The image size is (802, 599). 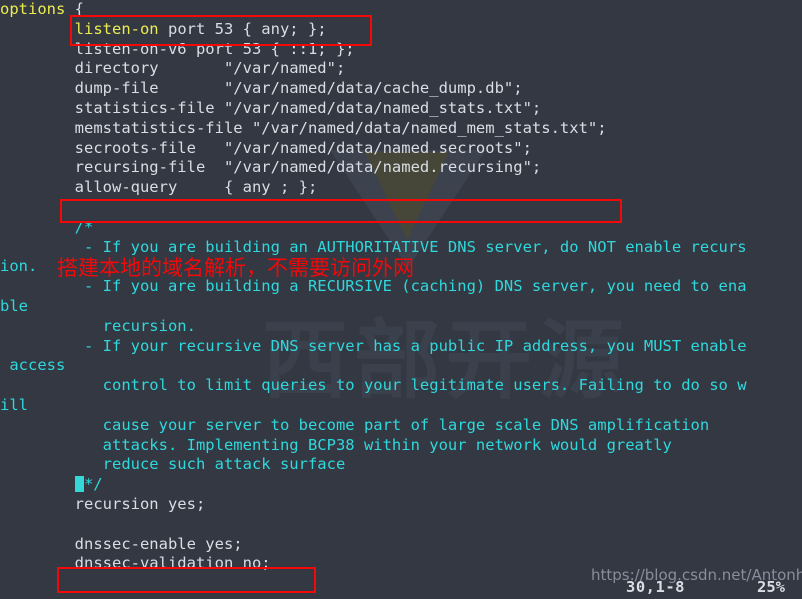 I want to click on terminal-line: ble, so click(x=401, y=307).